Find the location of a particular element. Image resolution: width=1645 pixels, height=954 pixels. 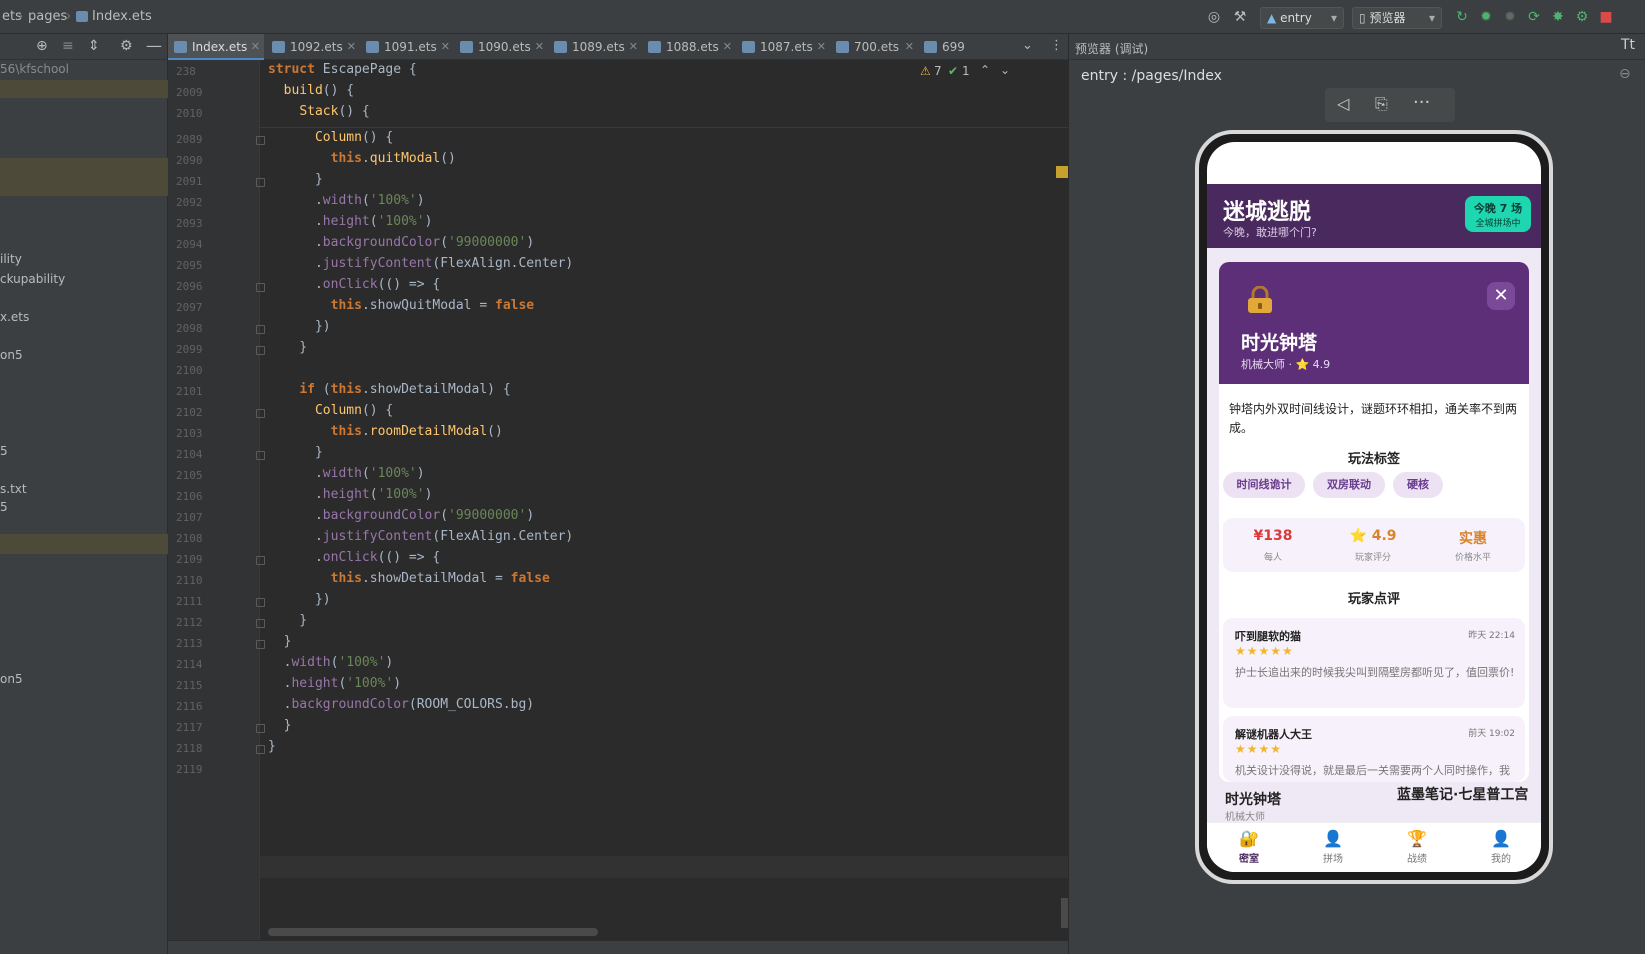

tab-mine: 👤 我的 is located at coordinates (1501, 847).